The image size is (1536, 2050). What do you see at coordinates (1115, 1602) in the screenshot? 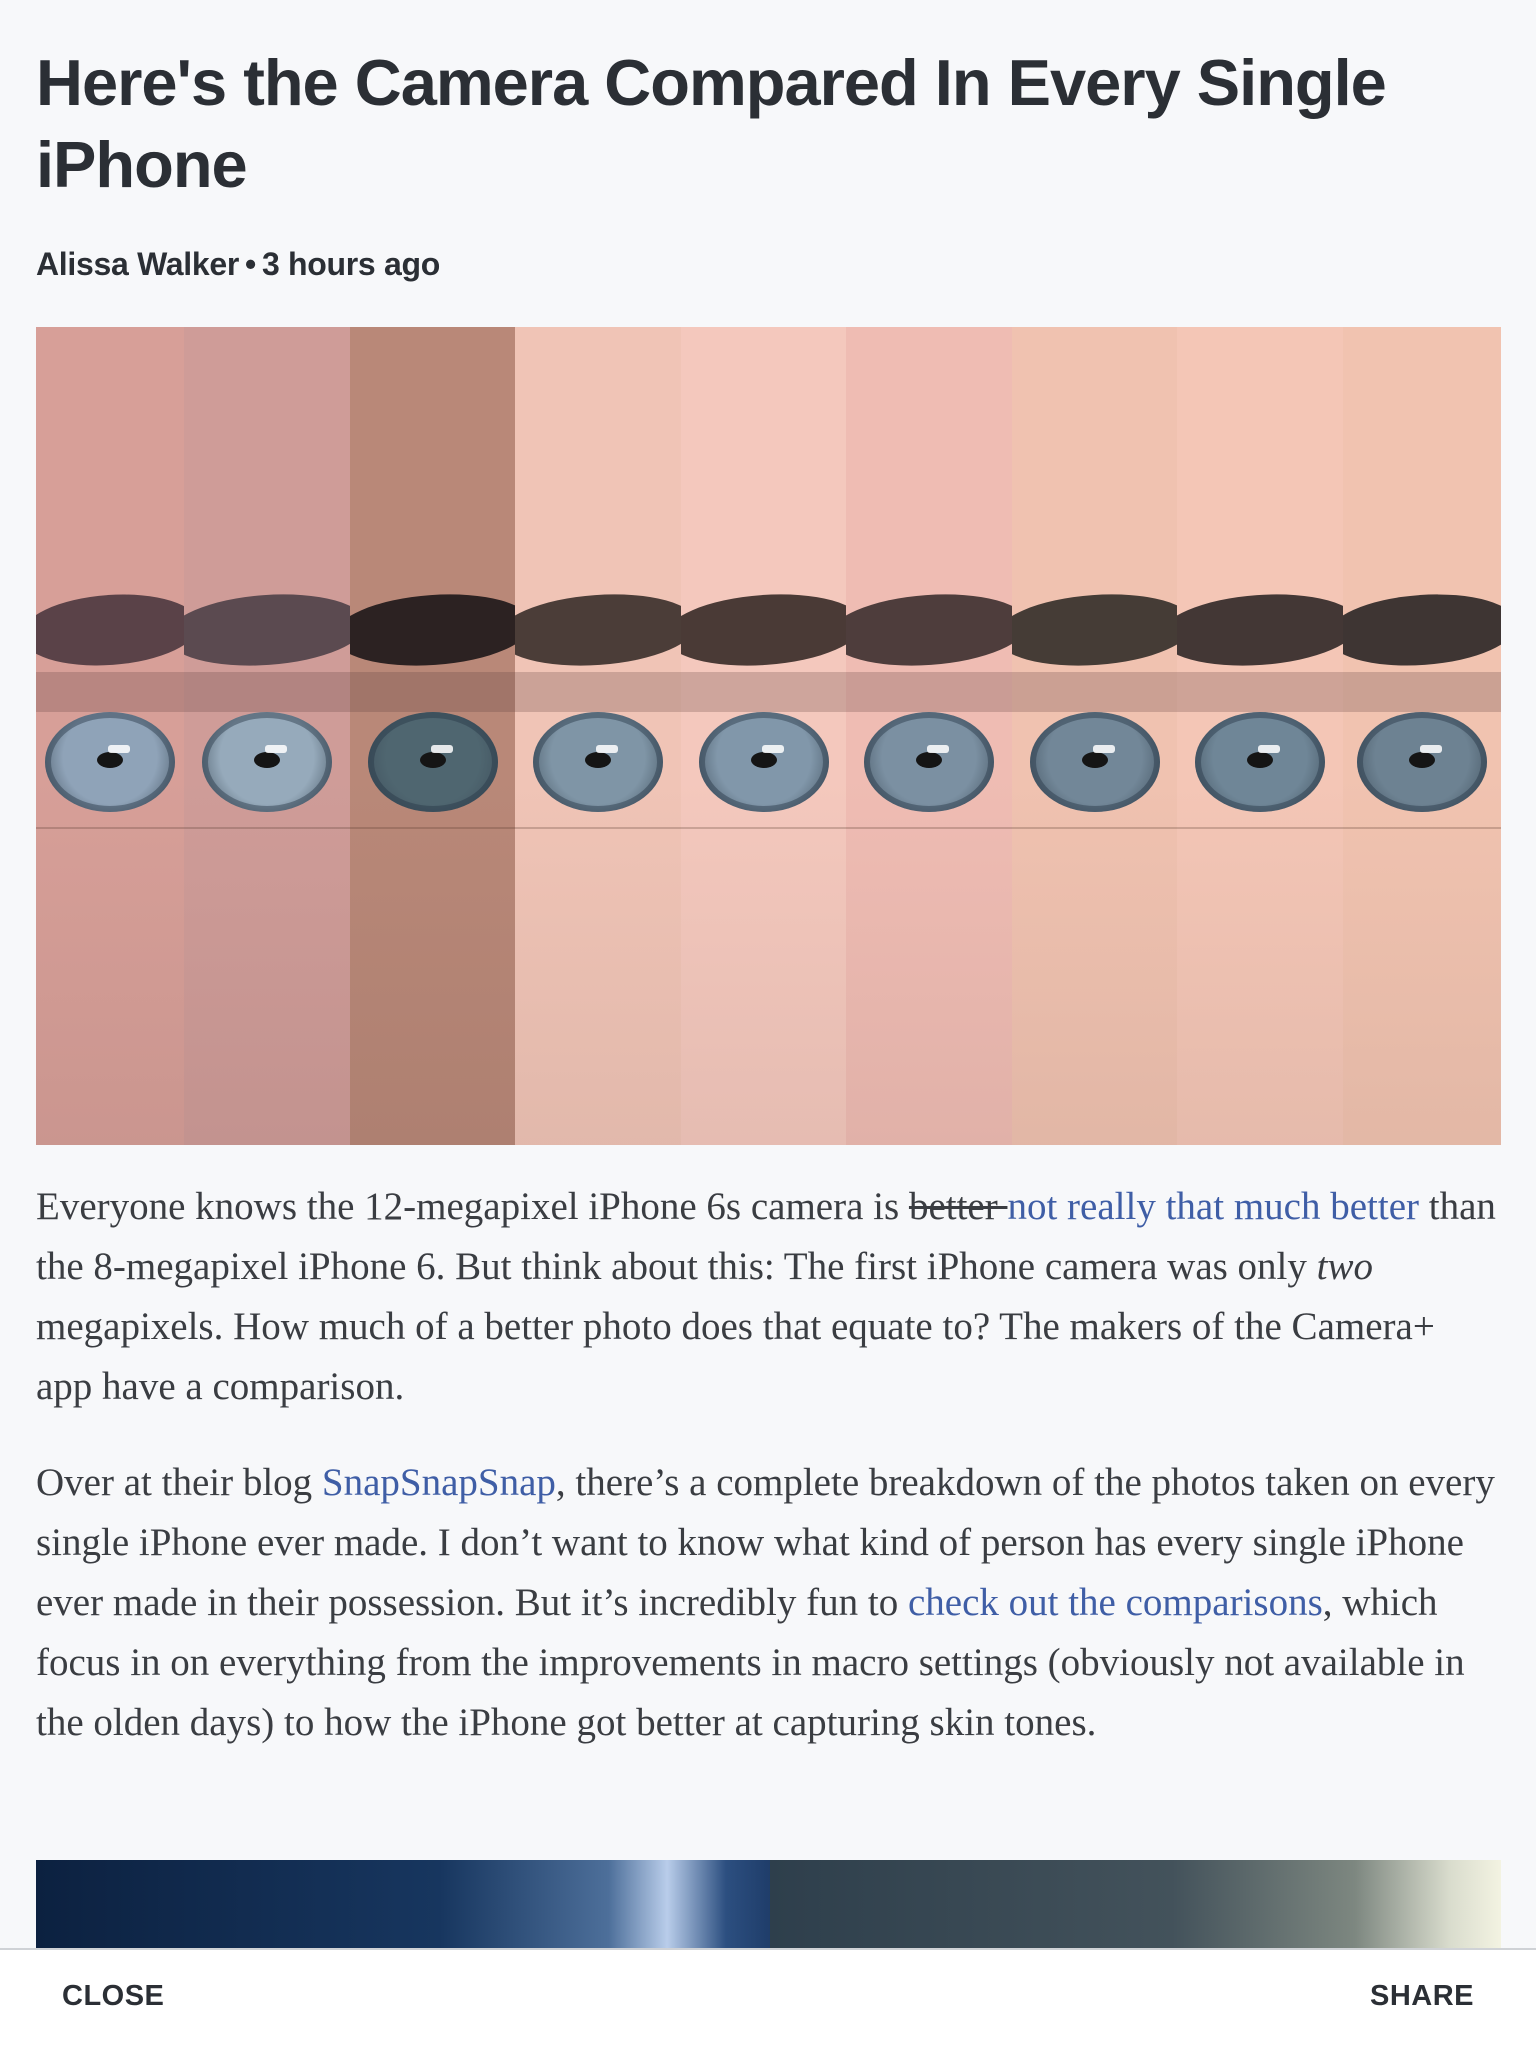
I see `check-comparisons-link: check out the comparisons` at bounding box center [1115, 1602].